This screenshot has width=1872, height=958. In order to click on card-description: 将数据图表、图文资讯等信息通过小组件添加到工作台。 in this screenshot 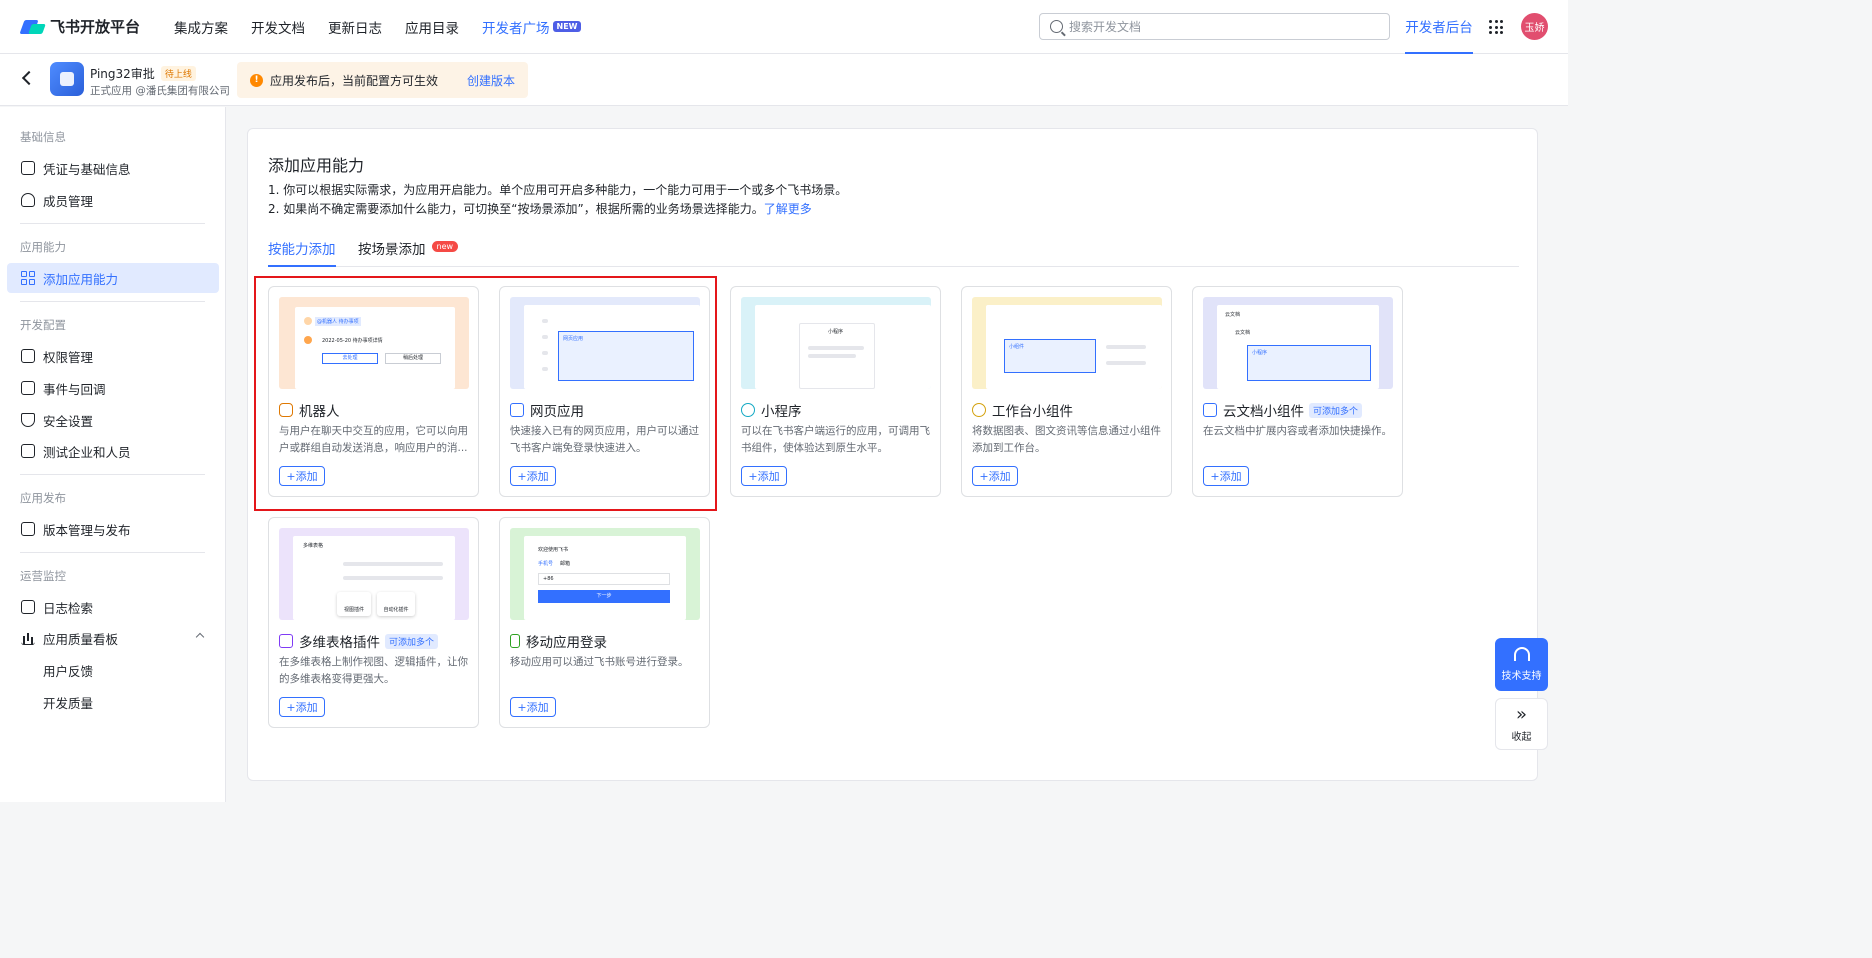, I will do `click(1066, 439)`.